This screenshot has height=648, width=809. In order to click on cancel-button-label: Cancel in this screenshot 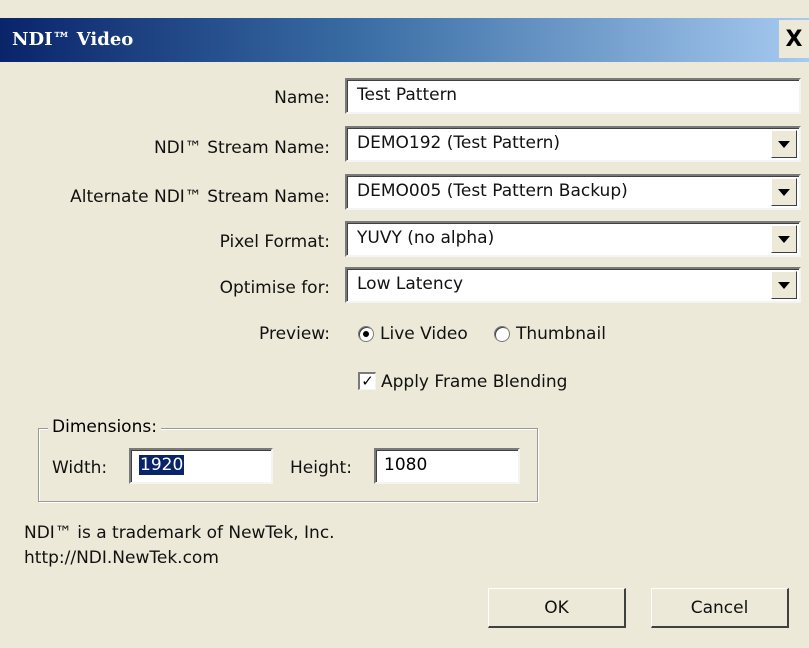, I will do `click(719, 607)`.